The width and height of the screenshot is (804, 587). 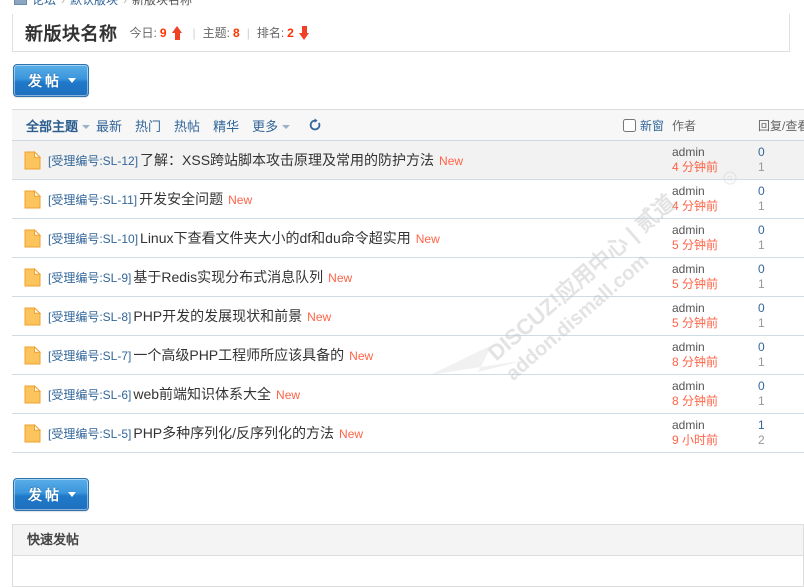 I want to click on thread-title-link: 基于Redis实现分布式消息队列, so click(x=227, y=277).